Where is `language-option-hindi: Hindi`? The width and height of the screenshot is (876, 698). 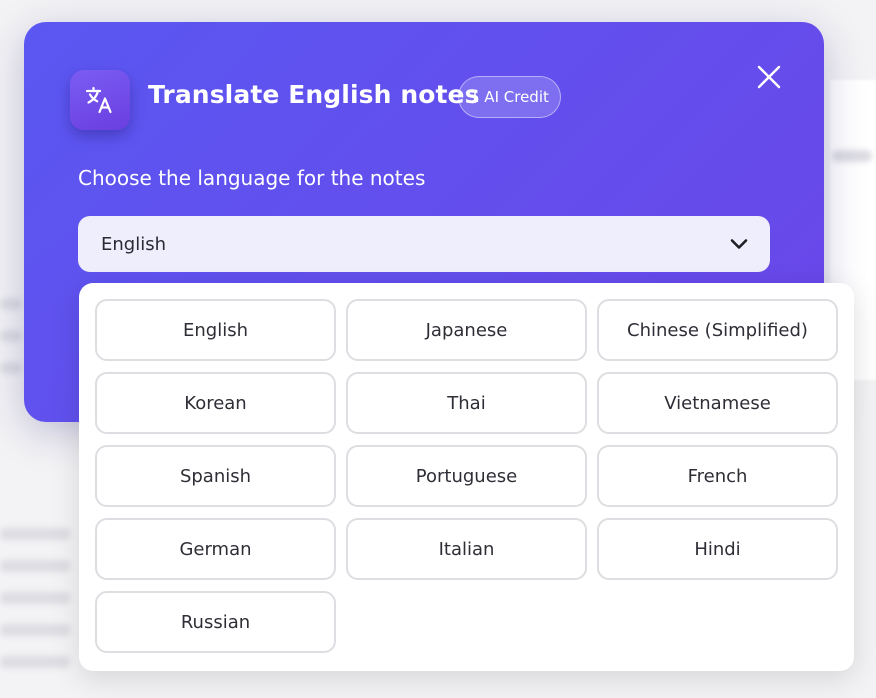 language-option-hindi: Hindi is located at coordinates (717, 549).